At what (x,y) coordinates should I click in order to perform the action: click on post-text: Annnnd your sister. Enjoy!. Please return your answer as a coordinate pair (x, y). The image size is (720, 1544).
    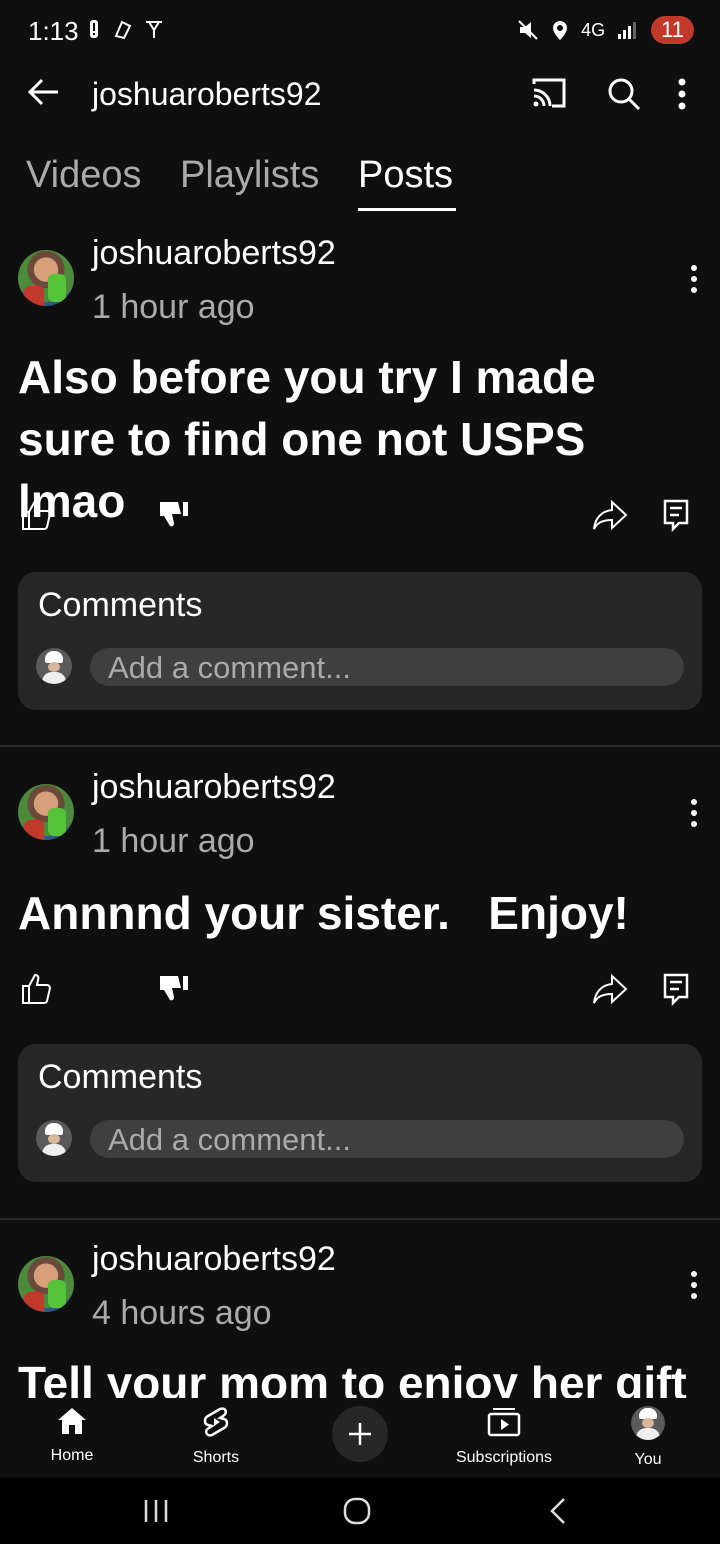
    Looking at the image, I should click on (323, 913).